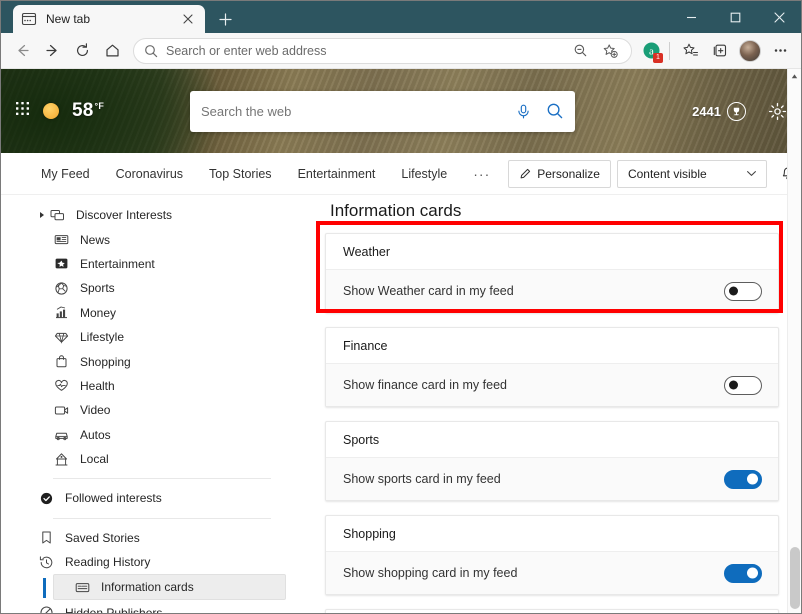 Image resolution: width=802 pixels, height=614 pixels. What do you see at coordinates (552, 291) in the screenshot?
I see `card-setting-row: Show Weather card in my feed` at bounding box center [552, 291].